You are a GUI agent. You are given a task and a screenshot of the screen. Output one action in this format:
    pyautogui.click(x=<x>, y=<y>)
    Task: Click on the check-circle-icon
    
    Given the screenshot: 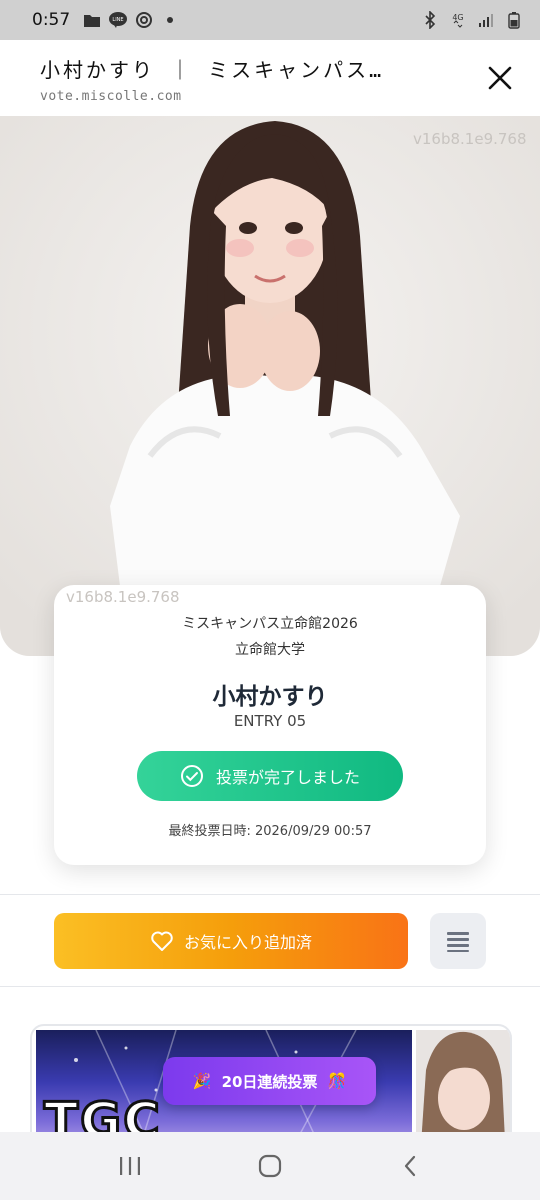 What is the action you would take?
    pyautogui.click(x=191, y=776)
    